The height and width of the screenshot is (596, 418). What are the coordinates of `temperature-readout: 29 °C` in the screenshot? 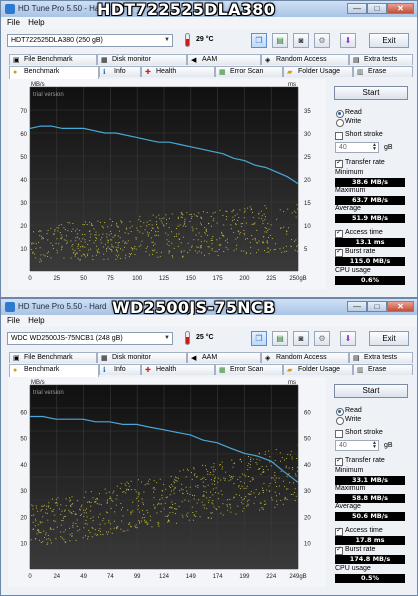 It's located at (205, 39).